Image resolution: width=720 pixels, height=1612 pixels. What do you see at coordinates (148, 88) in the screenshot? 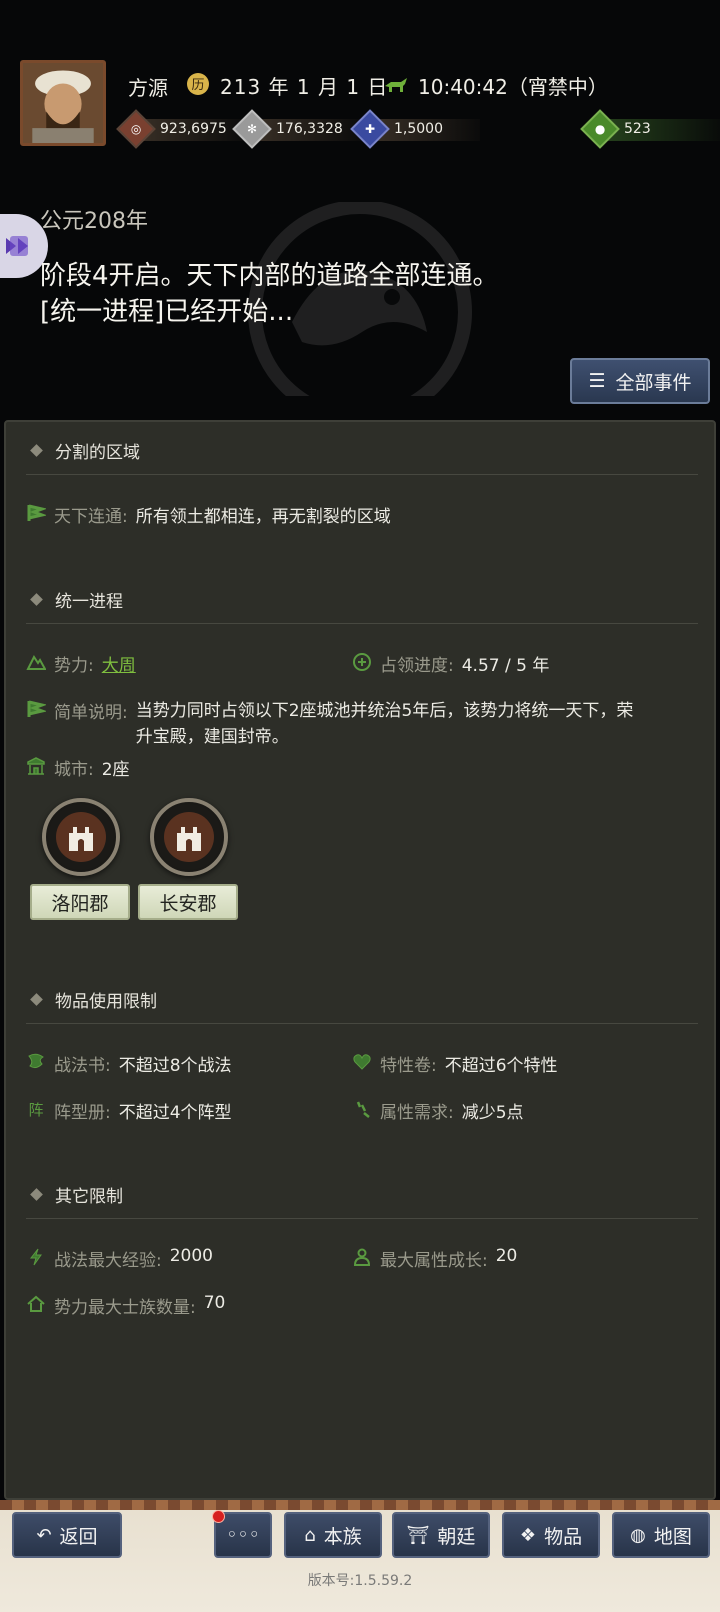
I see `player-name: 方源` at bounding box center [148, 88].